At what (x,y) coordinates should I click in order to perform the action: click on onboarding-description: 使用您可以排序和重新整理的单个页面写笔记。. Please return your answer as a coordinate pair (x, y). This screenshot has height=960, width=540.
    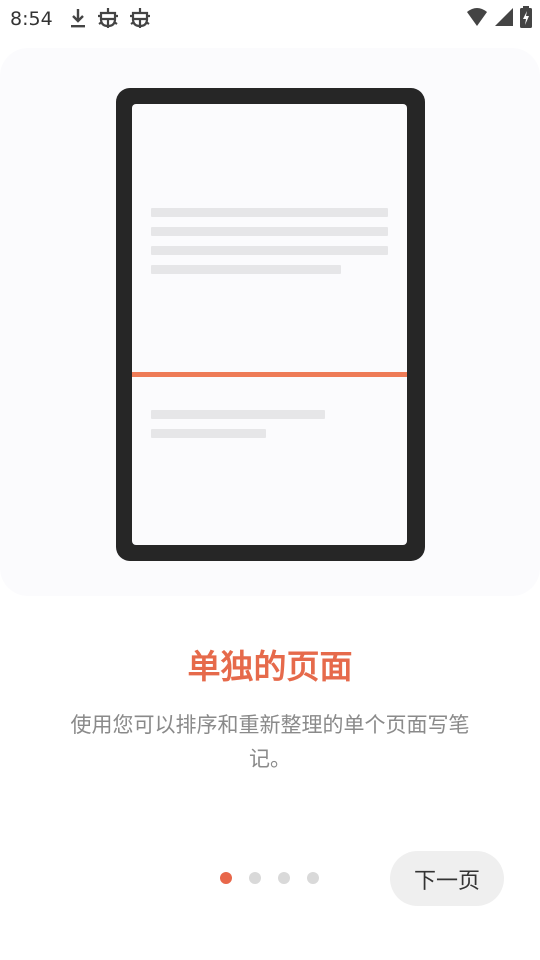
    Looking at the image, I should click on (270, 742).